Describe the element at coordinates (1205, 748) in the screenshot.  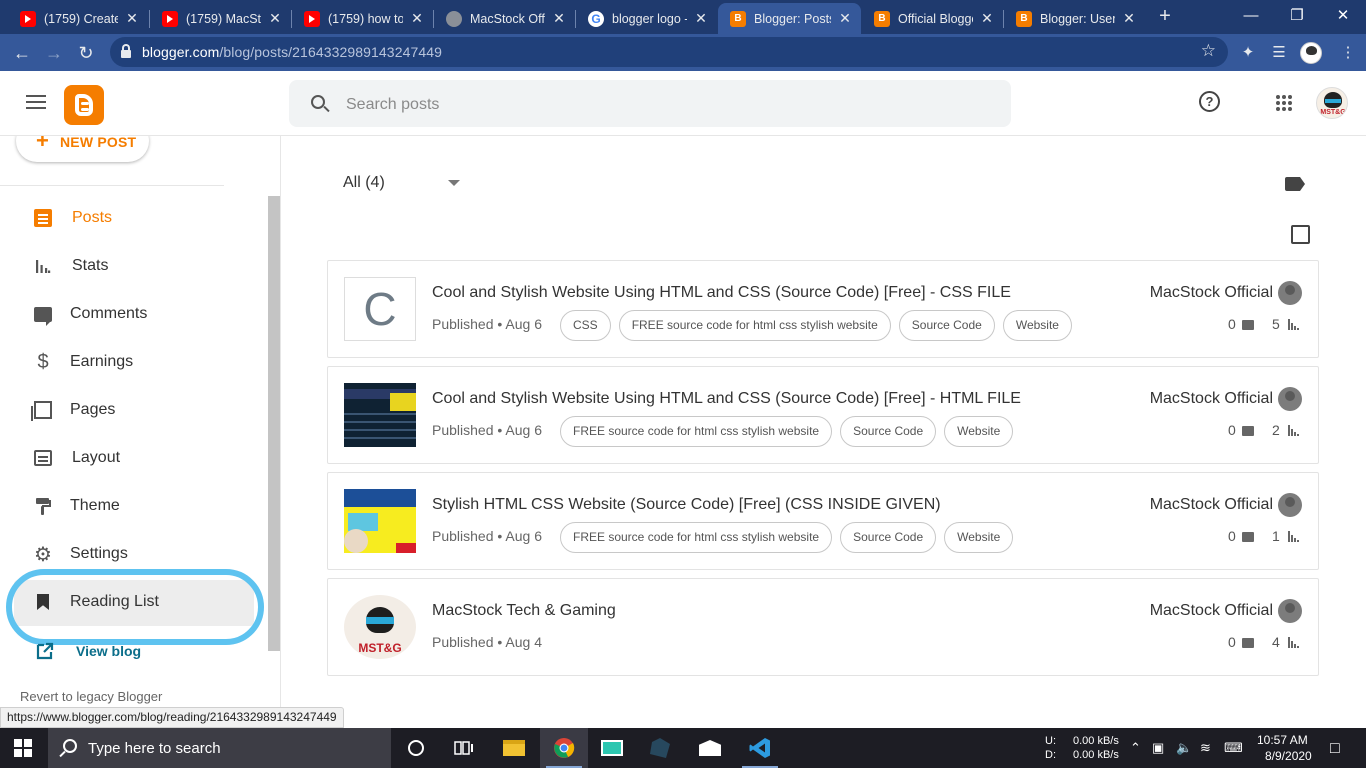
I see `wifi-icon: ≋` at that location.